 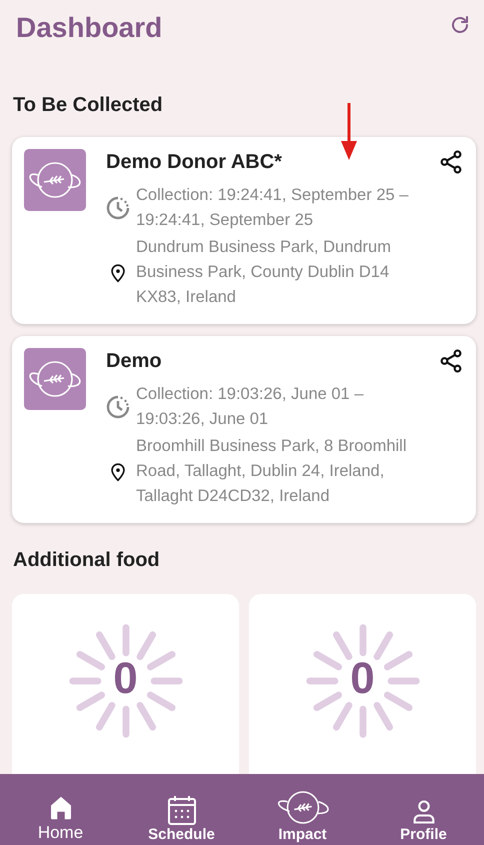 What do you see at coordinates (88, 105) in the screenshot?
I see `section-heading: To Be Collected` at bounding box center [88, 105].